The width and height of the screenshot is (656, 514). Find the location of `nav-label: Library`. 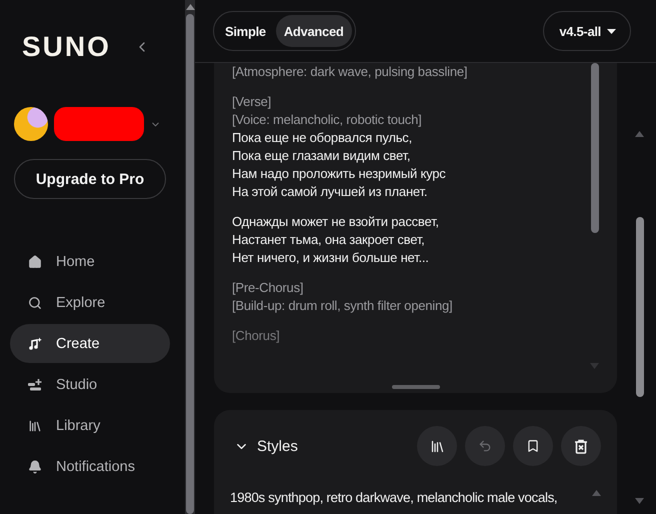

nav-label: Library is located at coordinates (78, 426).